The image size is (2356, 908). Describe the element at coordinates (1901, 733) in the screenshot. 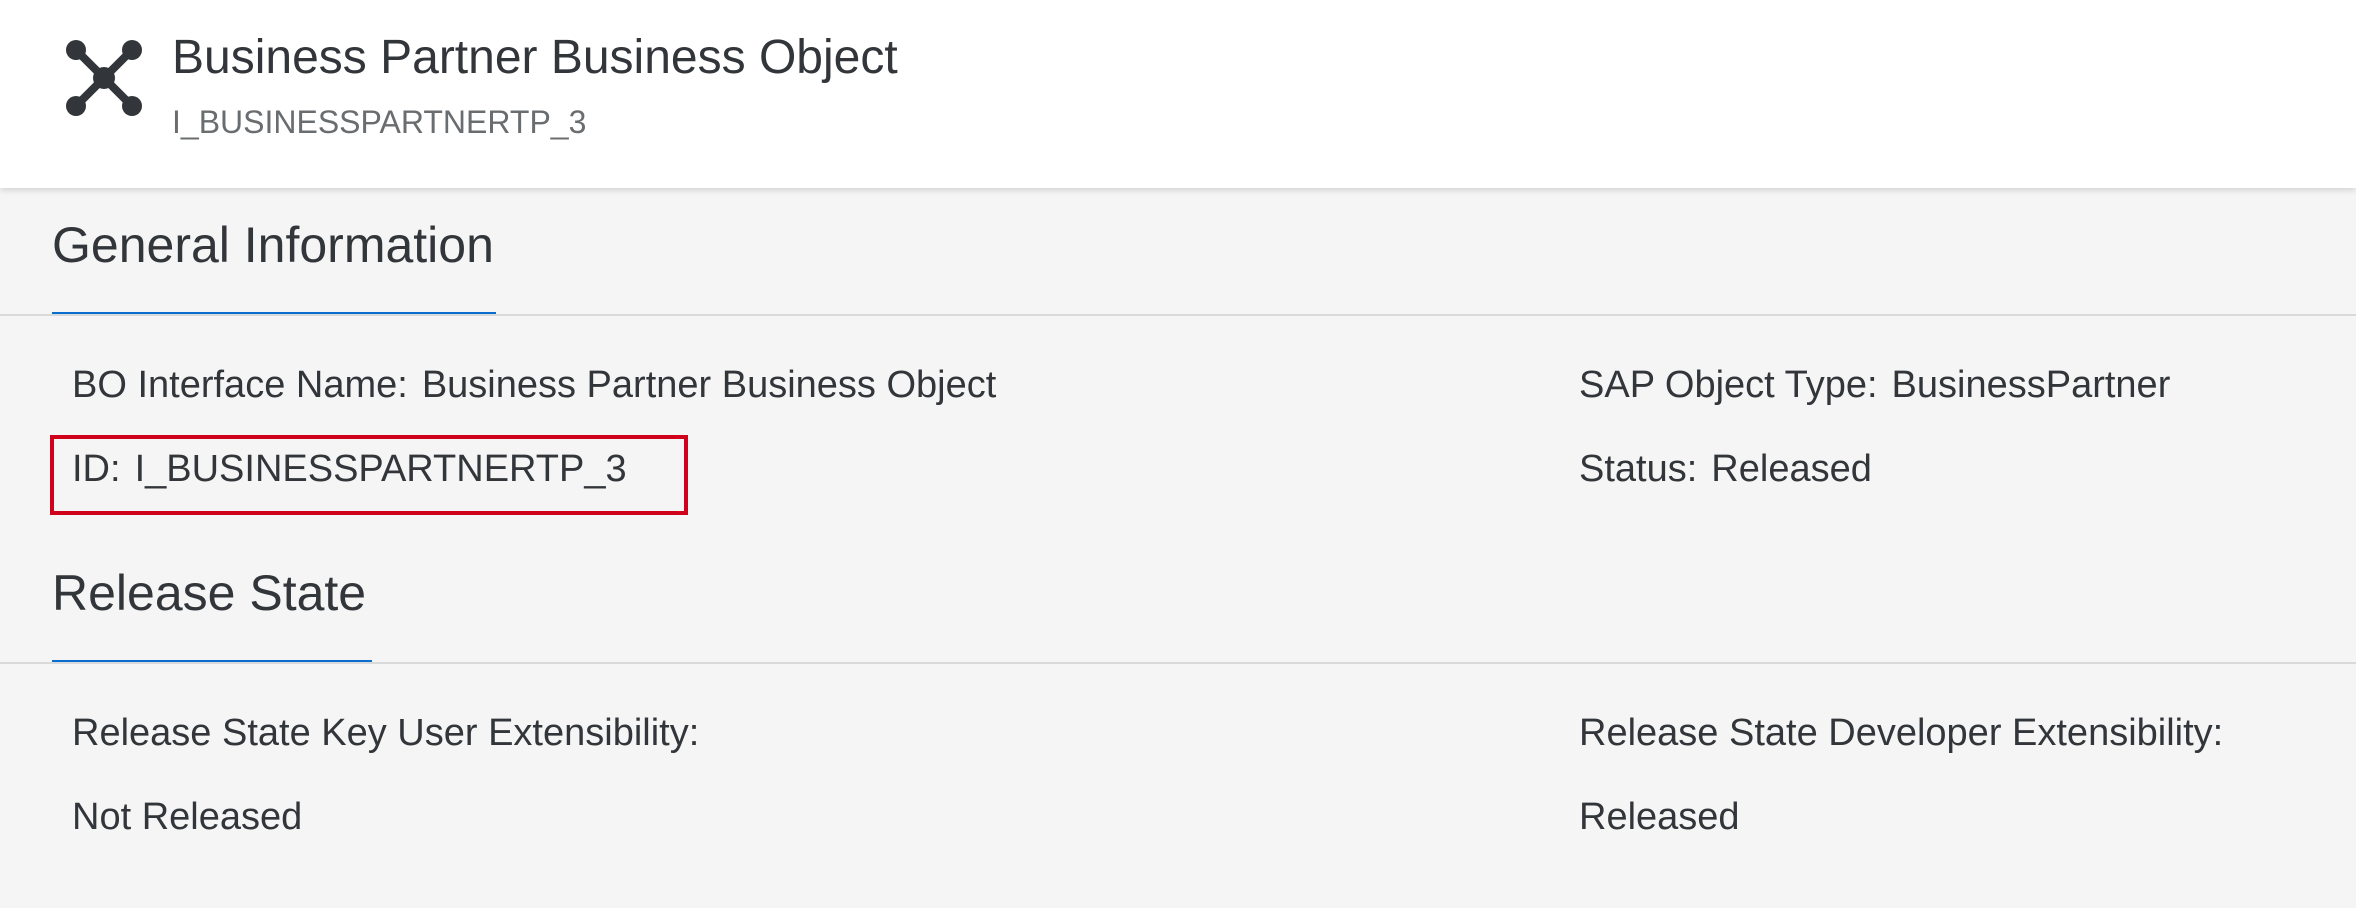

I see `field-release-state-developer-label: Release State Developer Extensibility:` at that location.